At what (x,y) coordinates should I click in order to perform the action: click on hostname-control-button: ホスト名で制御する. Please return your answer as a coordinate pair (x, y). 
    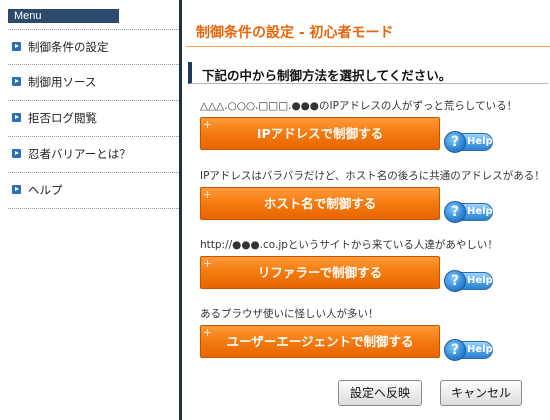
    Looking at the image, I should click on (320, 203).